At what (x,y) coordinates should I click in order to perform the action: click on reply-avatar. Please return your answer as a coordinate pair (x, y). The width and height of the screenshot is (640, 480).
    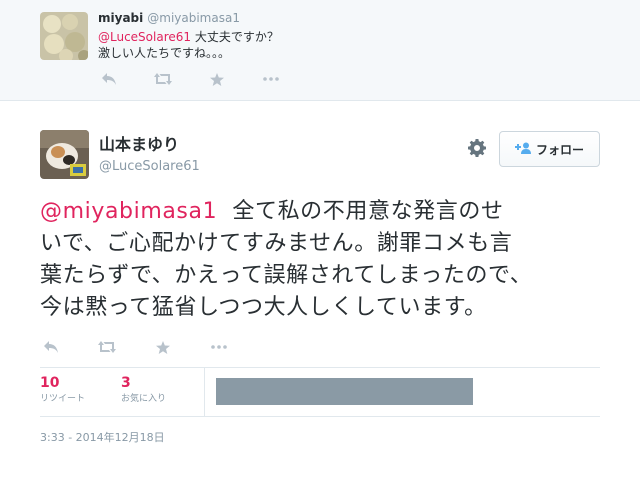
    Looking at the image, I should click on (64, 36).